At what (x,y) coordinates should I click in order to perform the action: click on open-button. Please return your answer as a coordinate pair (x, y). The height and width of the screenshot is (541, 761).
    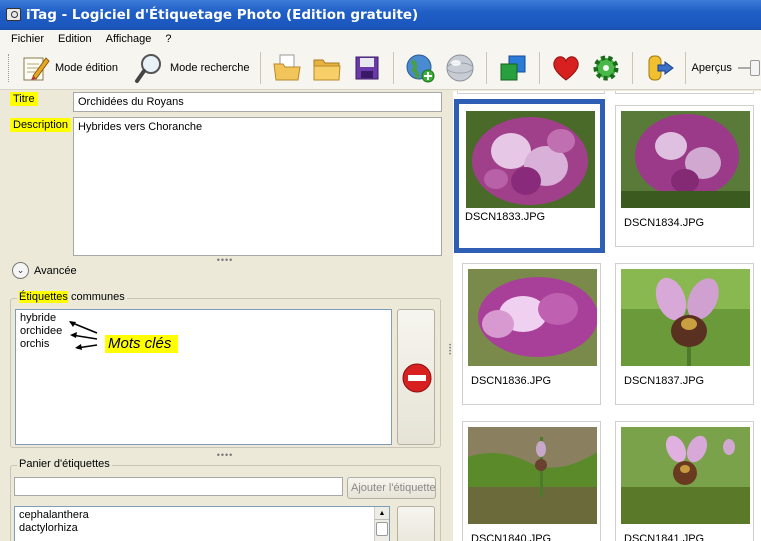
    Looking at the image, I should click on (287, 68).